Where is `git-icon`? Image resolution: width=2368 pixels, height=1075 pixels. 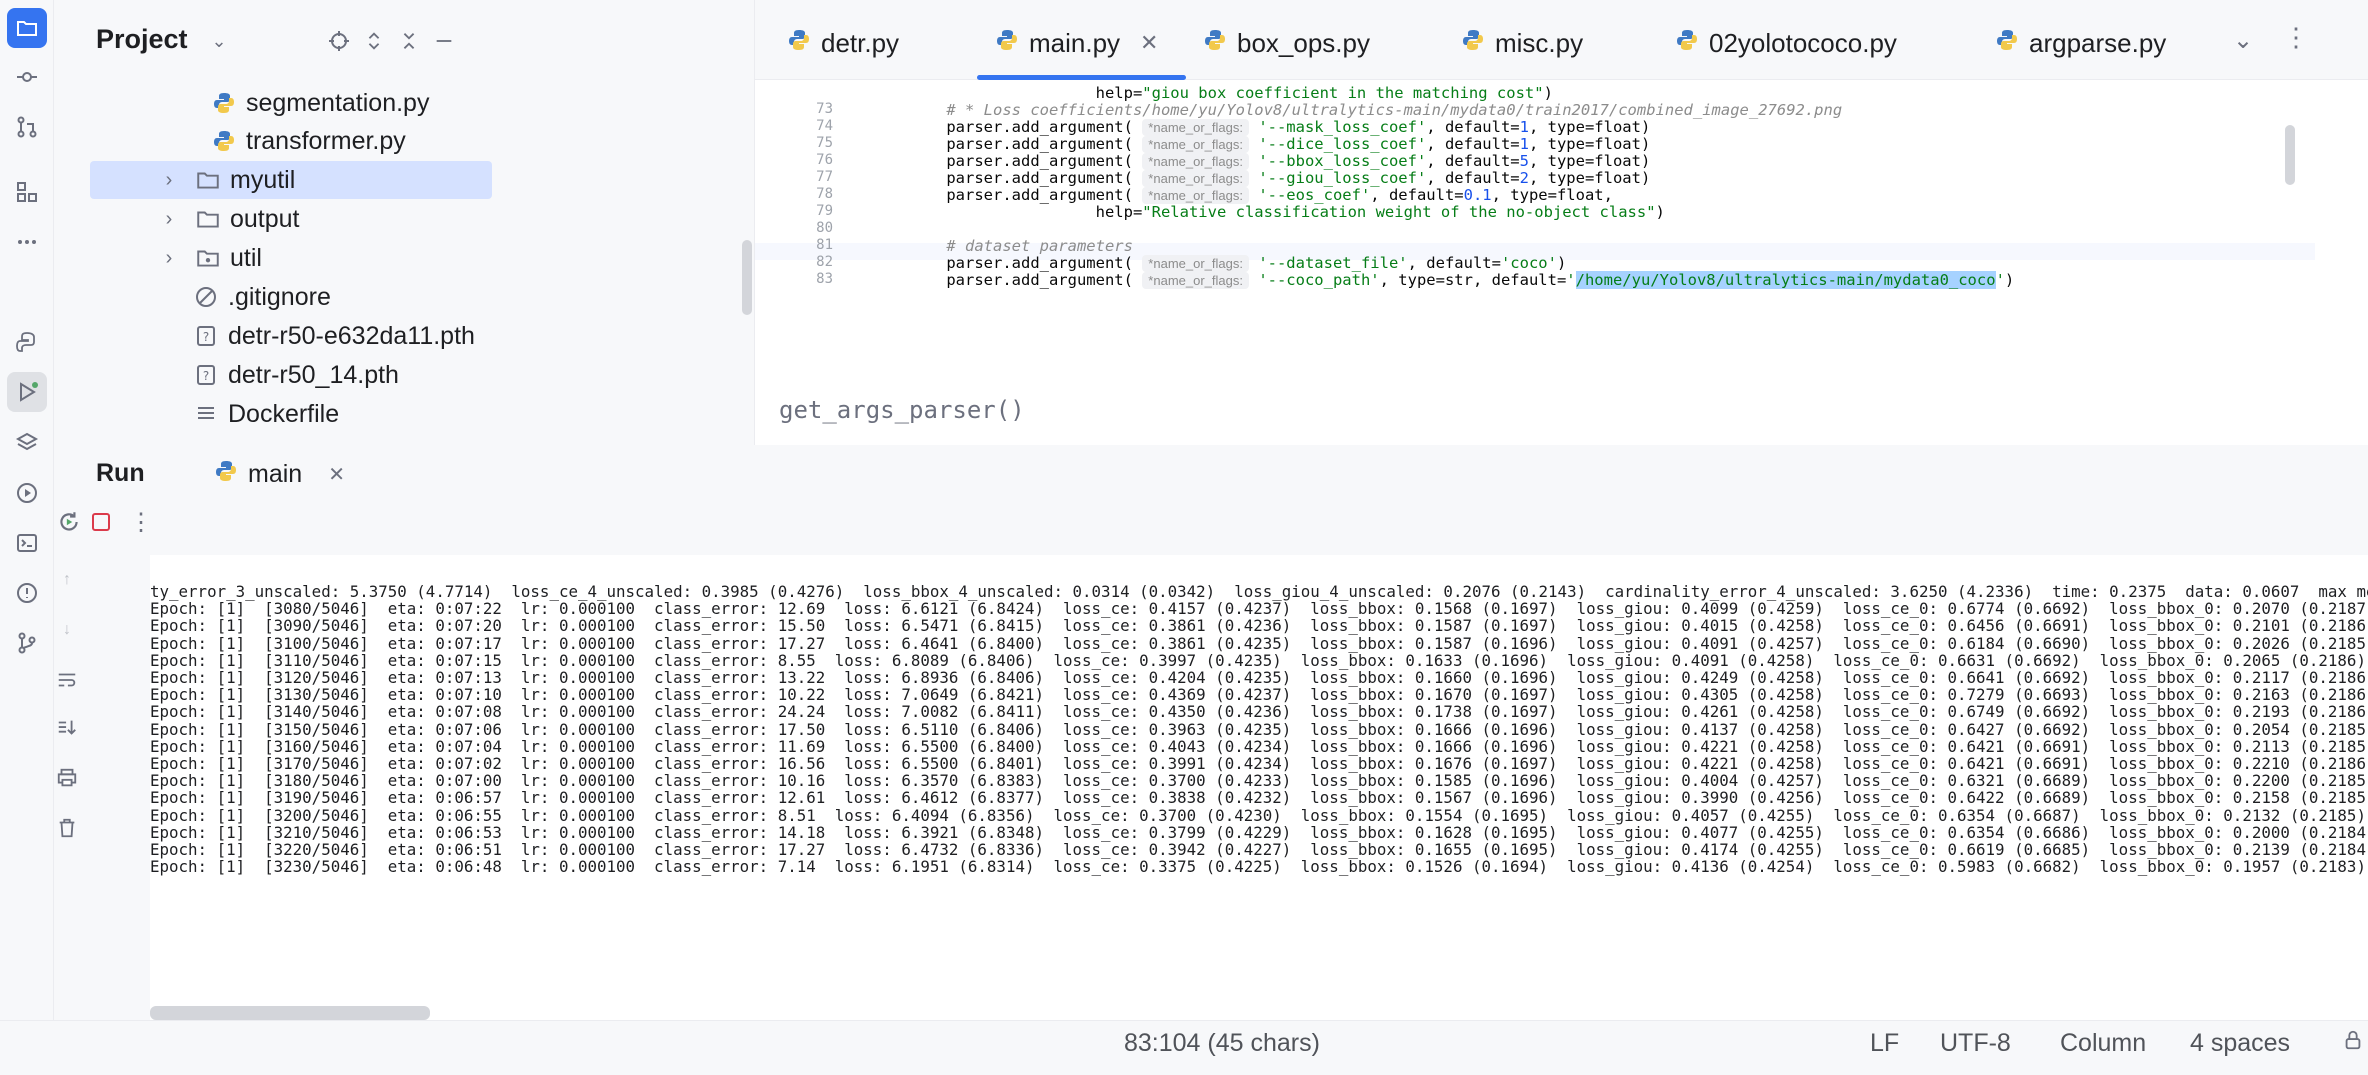 git-icon is located at coordinates (27, 643).